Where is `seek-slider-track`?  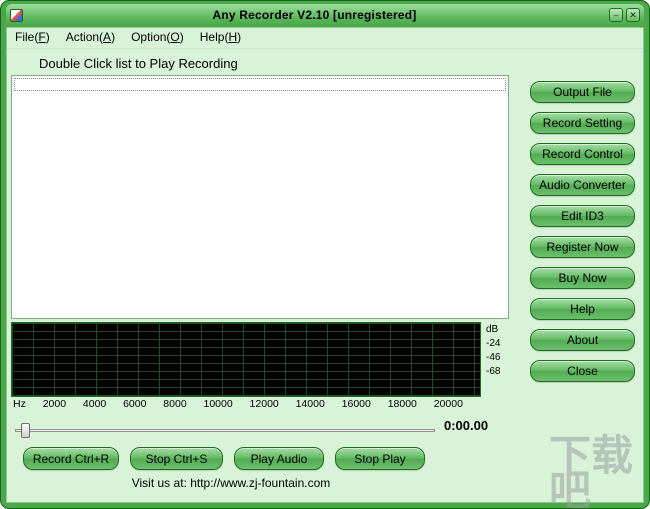
seek-slider-track is located at coordinates (225, 430).